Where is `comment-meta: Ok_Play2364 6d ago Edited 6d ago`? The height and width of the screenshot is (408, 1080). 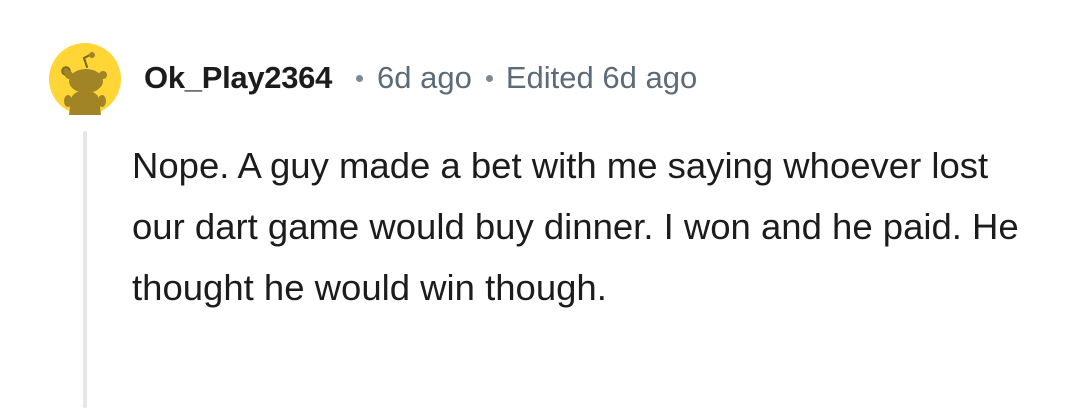 comment-meta: Ok_Play2364 6d ago Edited 6d ago is located at coordinates (420, 78).